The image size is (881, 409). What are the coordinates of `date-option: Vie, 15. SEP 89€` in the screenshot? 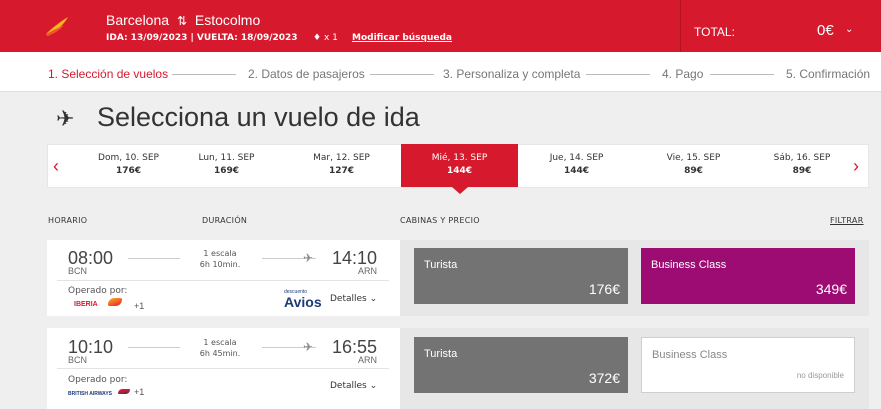 It's located at (693, 166).